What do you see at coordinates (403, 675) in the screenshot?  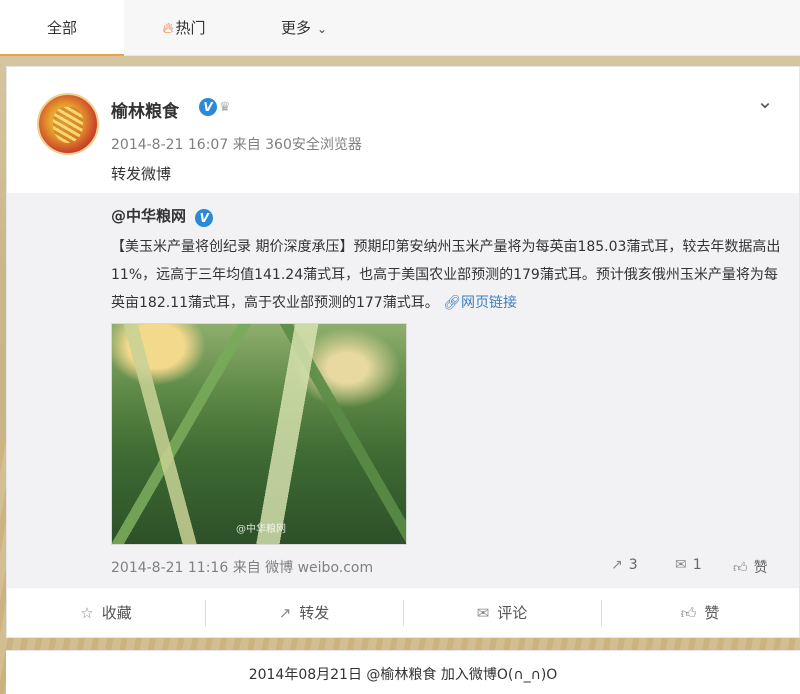 I see `footer-text: 2014年08月21日 @榆林粮食 加入微博O(∩_∩)O` at bounding box center [403, 675].